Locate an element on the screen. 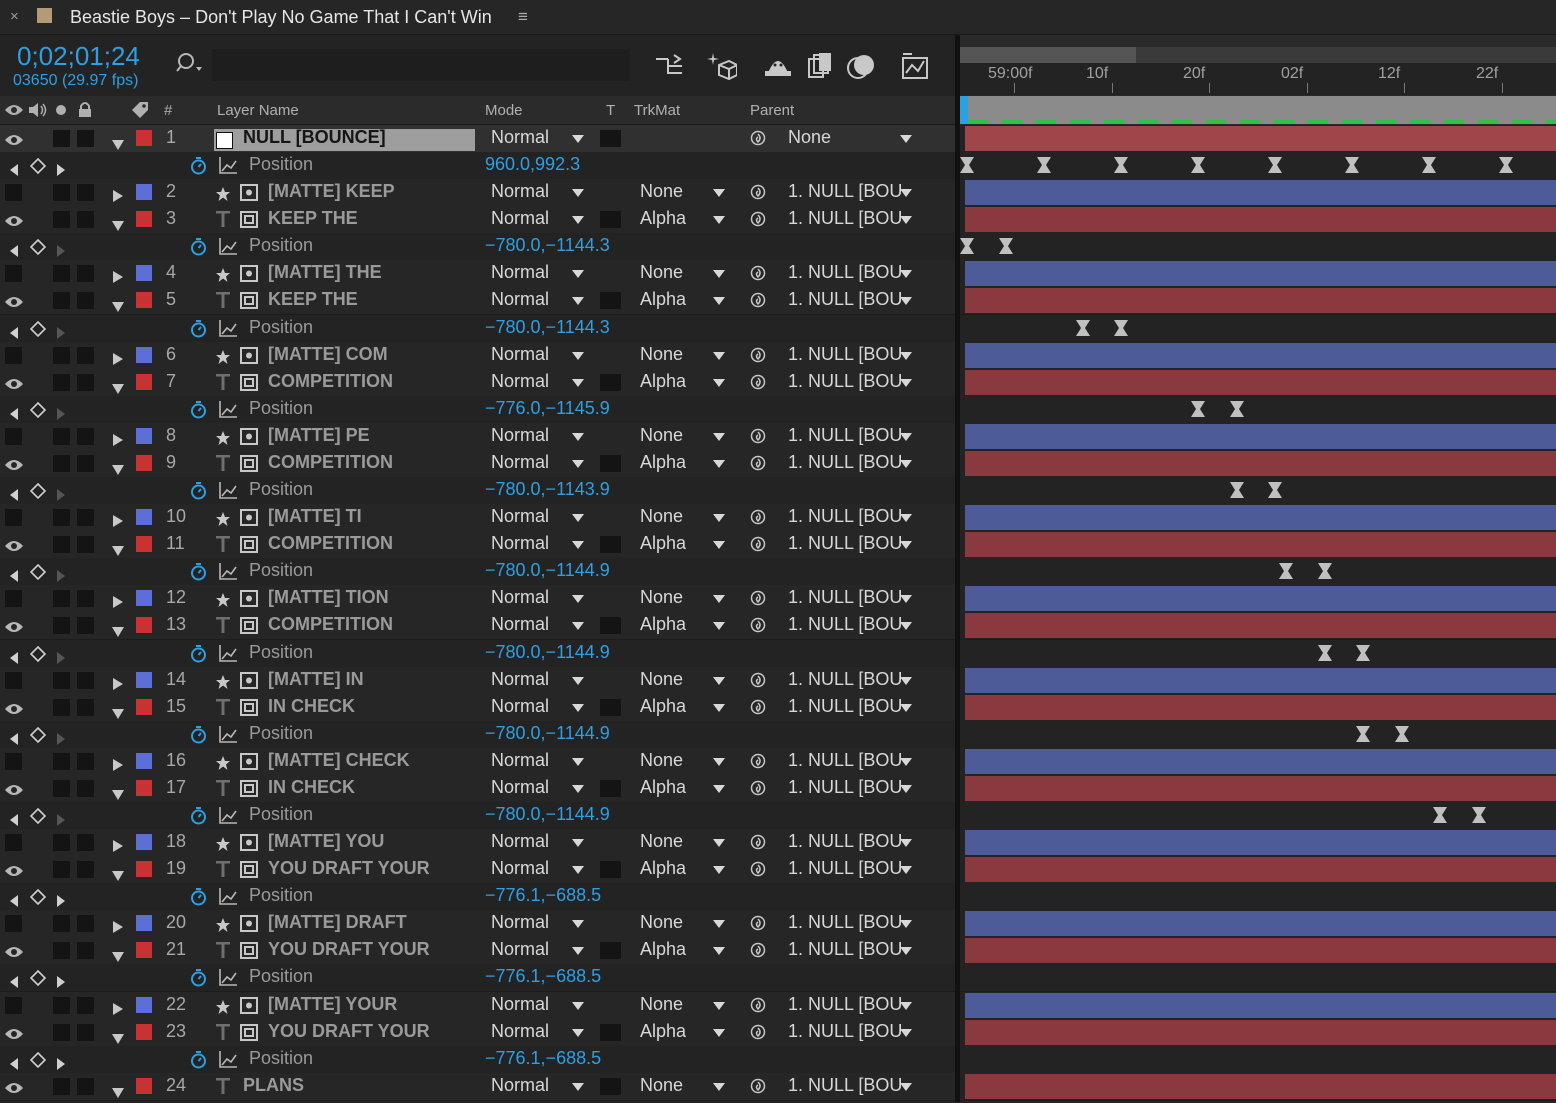  work-area-bar is located at coordinates (1258, 110).